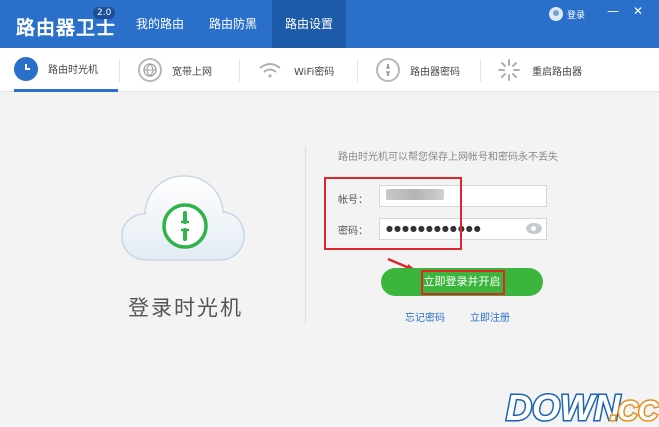 The height and width of the screenshot is (427, 659). I want to click on version-badge: 2.0, so click(104, 13).